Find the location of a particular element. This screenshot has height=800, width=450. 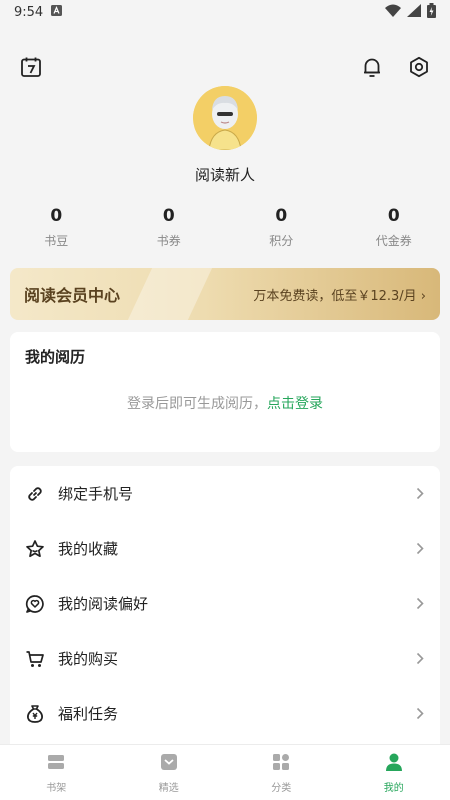

money-bag-icon is located at coordinates (35, 714).